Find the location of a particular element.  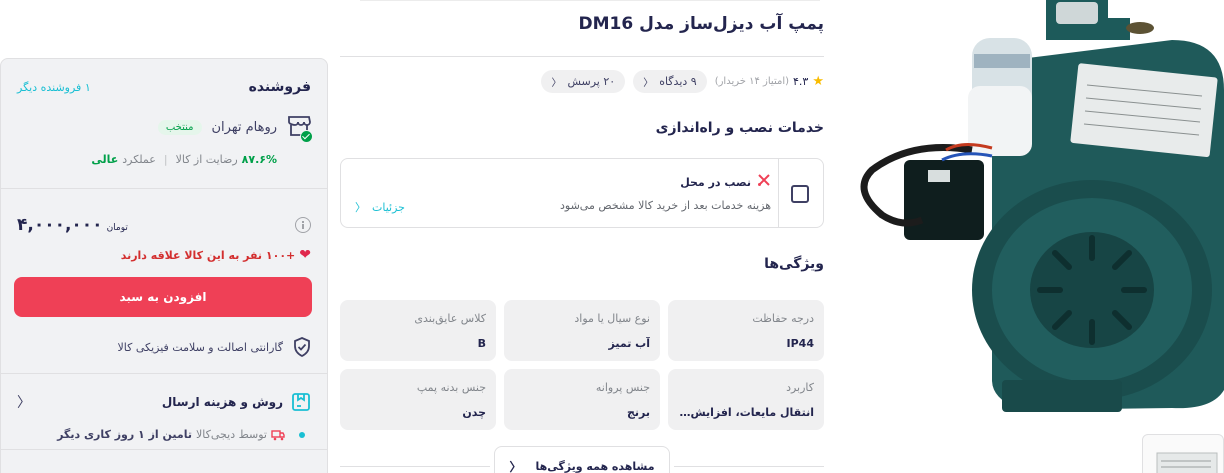

truck-icon is located at coordinates (278, 435).